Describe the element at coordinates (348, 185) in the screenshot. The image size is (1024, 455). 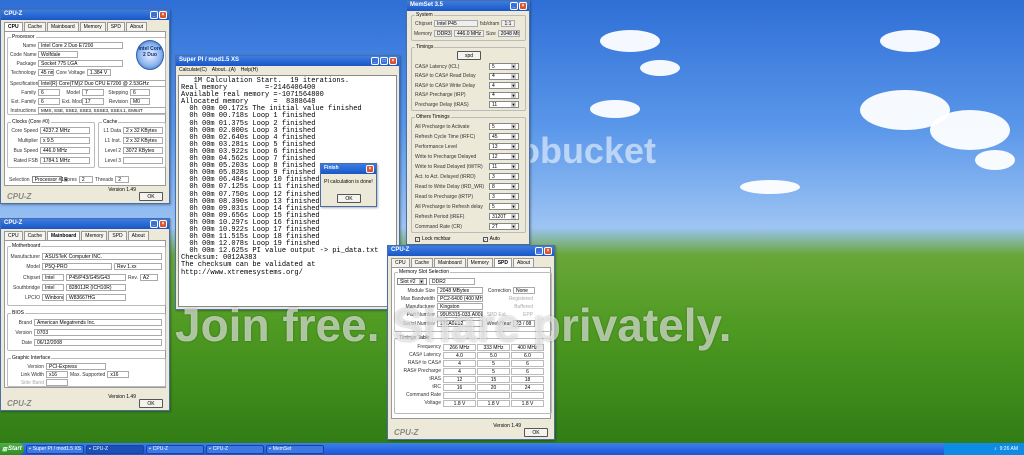
I see `finish-dialog: Finish × PI calculation is done! OK` at that location.